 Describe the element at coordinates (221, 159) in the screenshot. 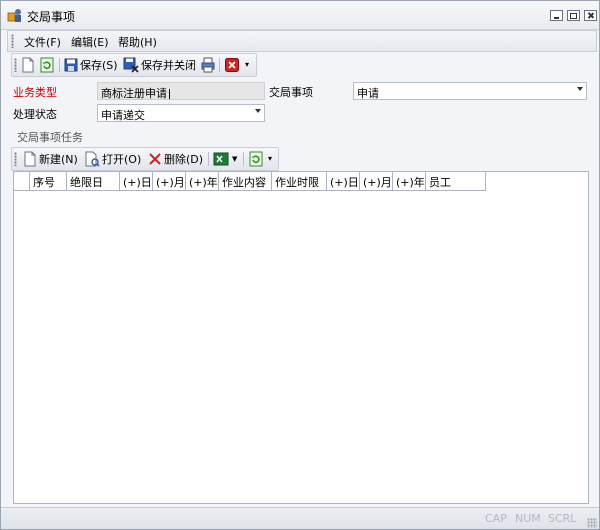

I see `excel-icon` at that location.